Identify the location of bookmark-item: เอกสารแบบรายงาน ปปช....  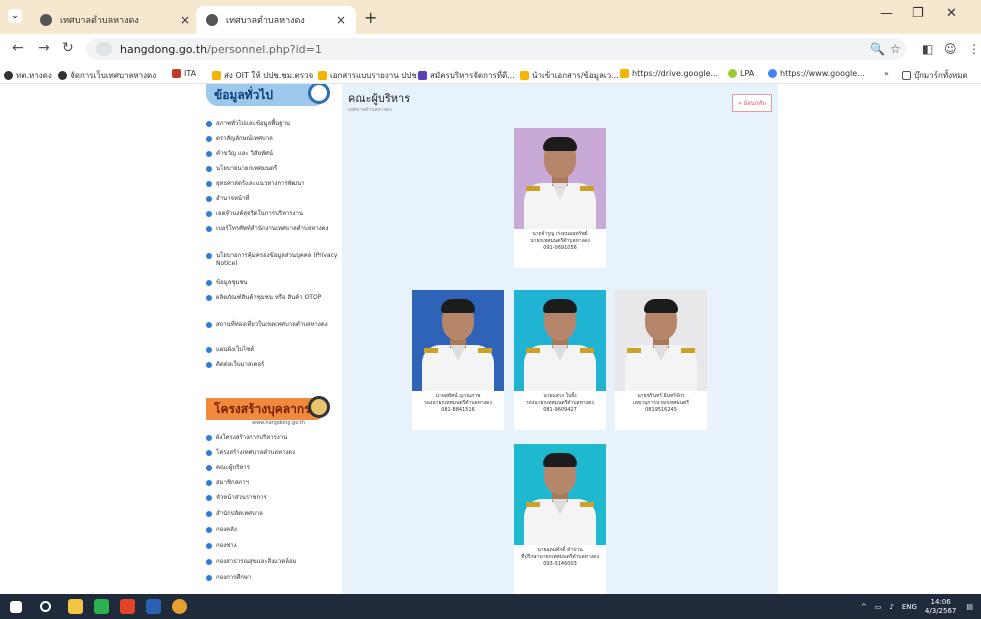
(371, 75).